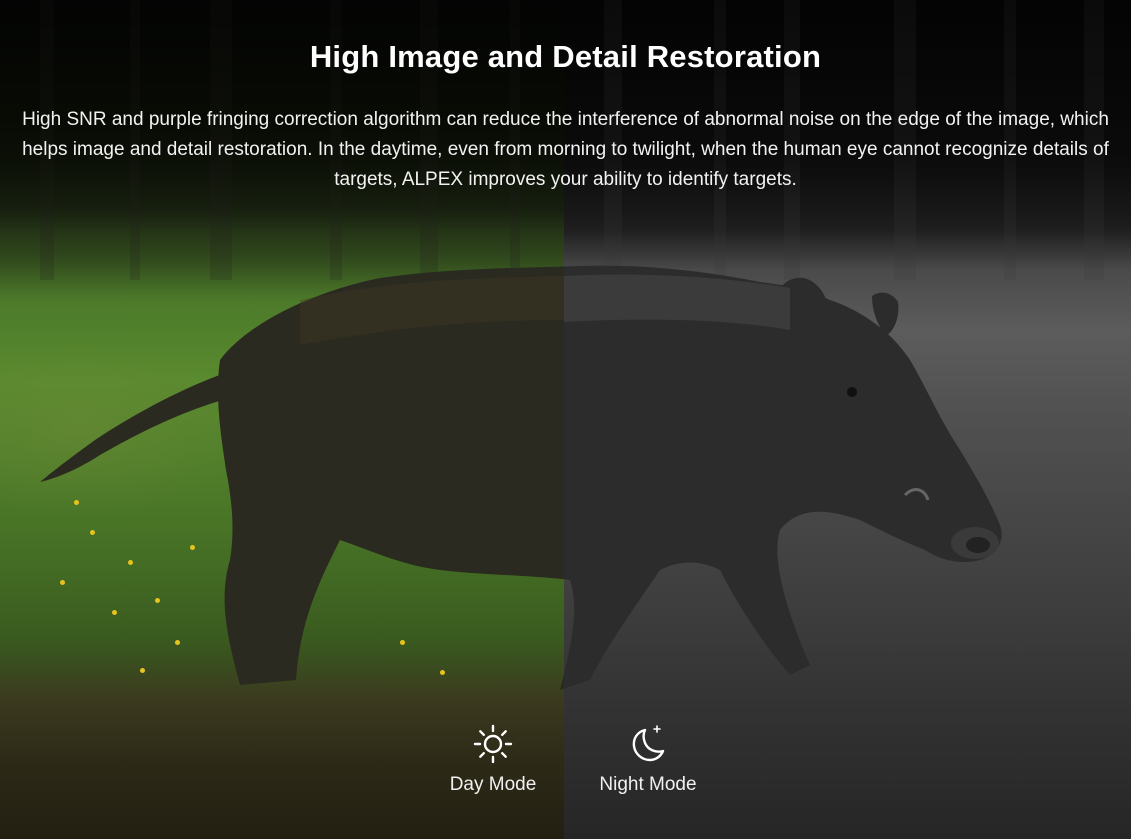  What do you see at coordinates (648, 743) in the screenshot?
I see `moon-icon` at bounding box center [648, 743].